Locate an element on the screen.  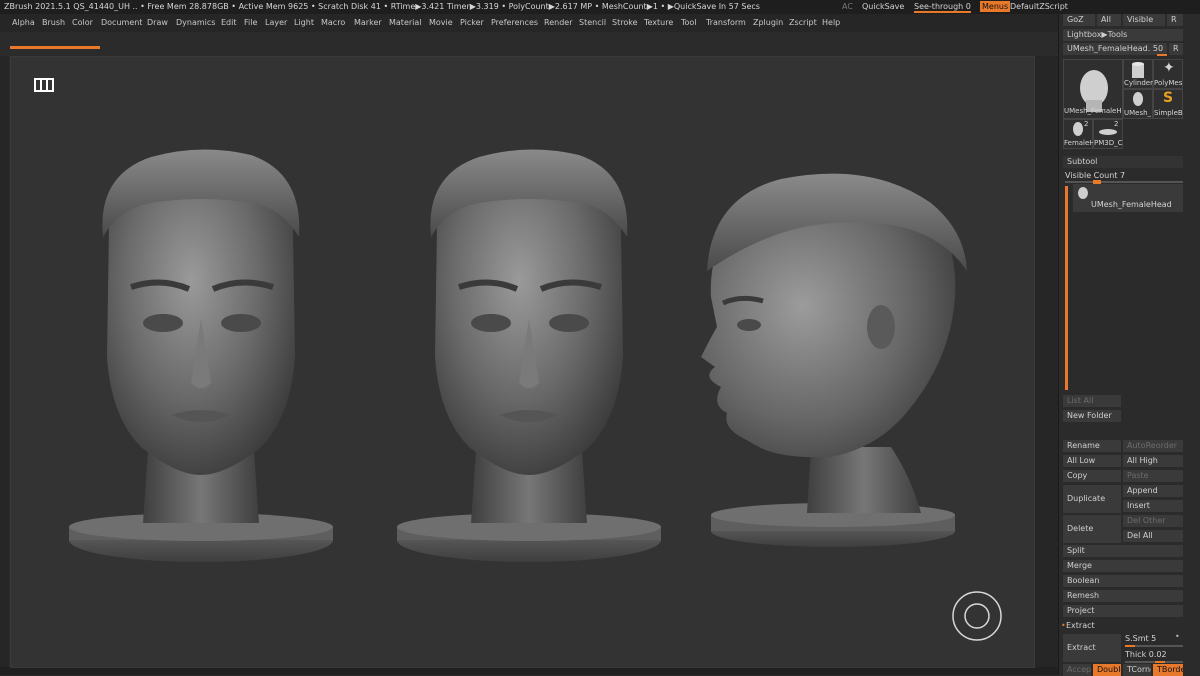
new-folder-button: New Folder is located at coordinates (1092, 416).